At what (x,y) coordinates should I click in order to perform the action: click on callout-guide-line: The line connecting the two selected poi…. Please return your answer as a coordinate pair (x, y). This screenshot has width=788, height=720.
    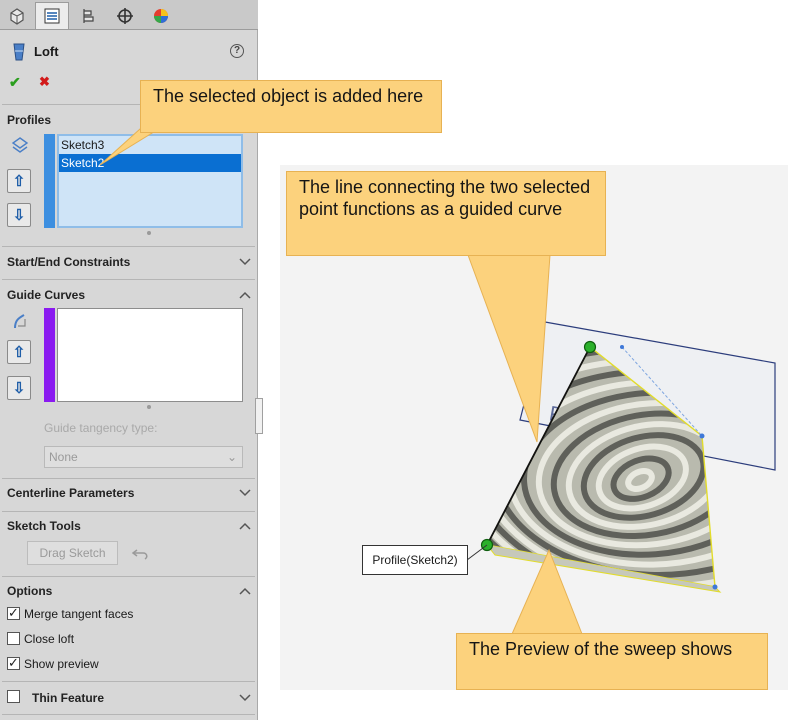
    Looking at the image, I should click on (446, 213).